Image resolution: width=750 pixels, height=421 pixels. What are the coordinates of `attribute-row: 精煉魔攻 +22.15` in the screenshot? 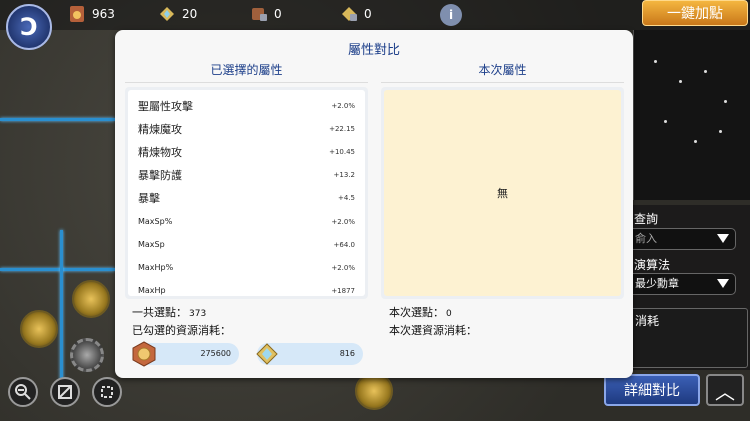 It's located at (246, 128).